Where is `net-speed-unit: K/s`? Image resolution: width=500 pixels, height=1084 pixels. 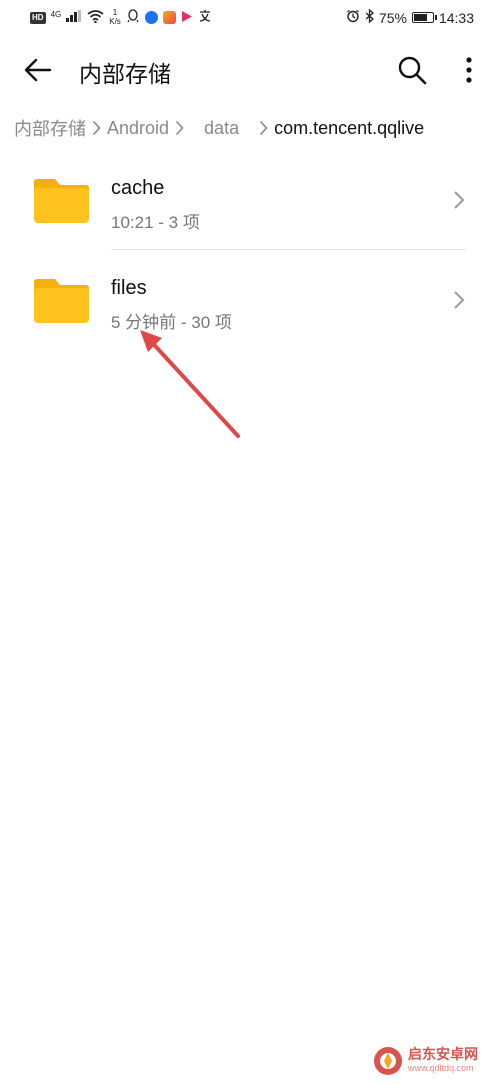 net-speed-unit: K/s is located at coordinates (115, 21).